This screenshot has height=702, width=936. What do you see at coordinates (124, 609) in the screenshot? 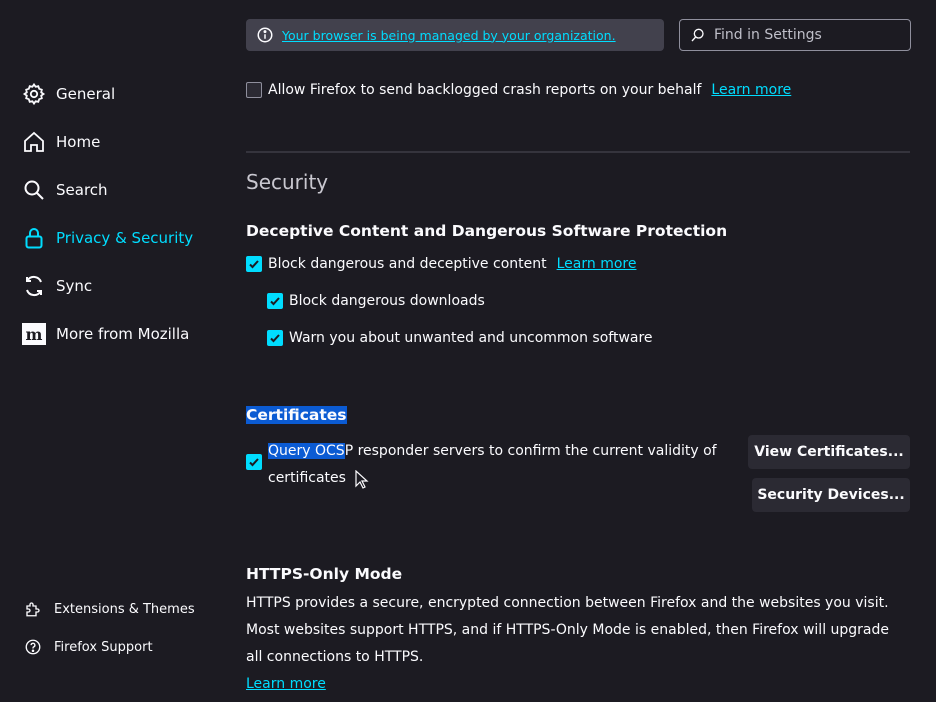
I see `footer-item-label: Extensions & Themes` at bounding box center [124, 609].